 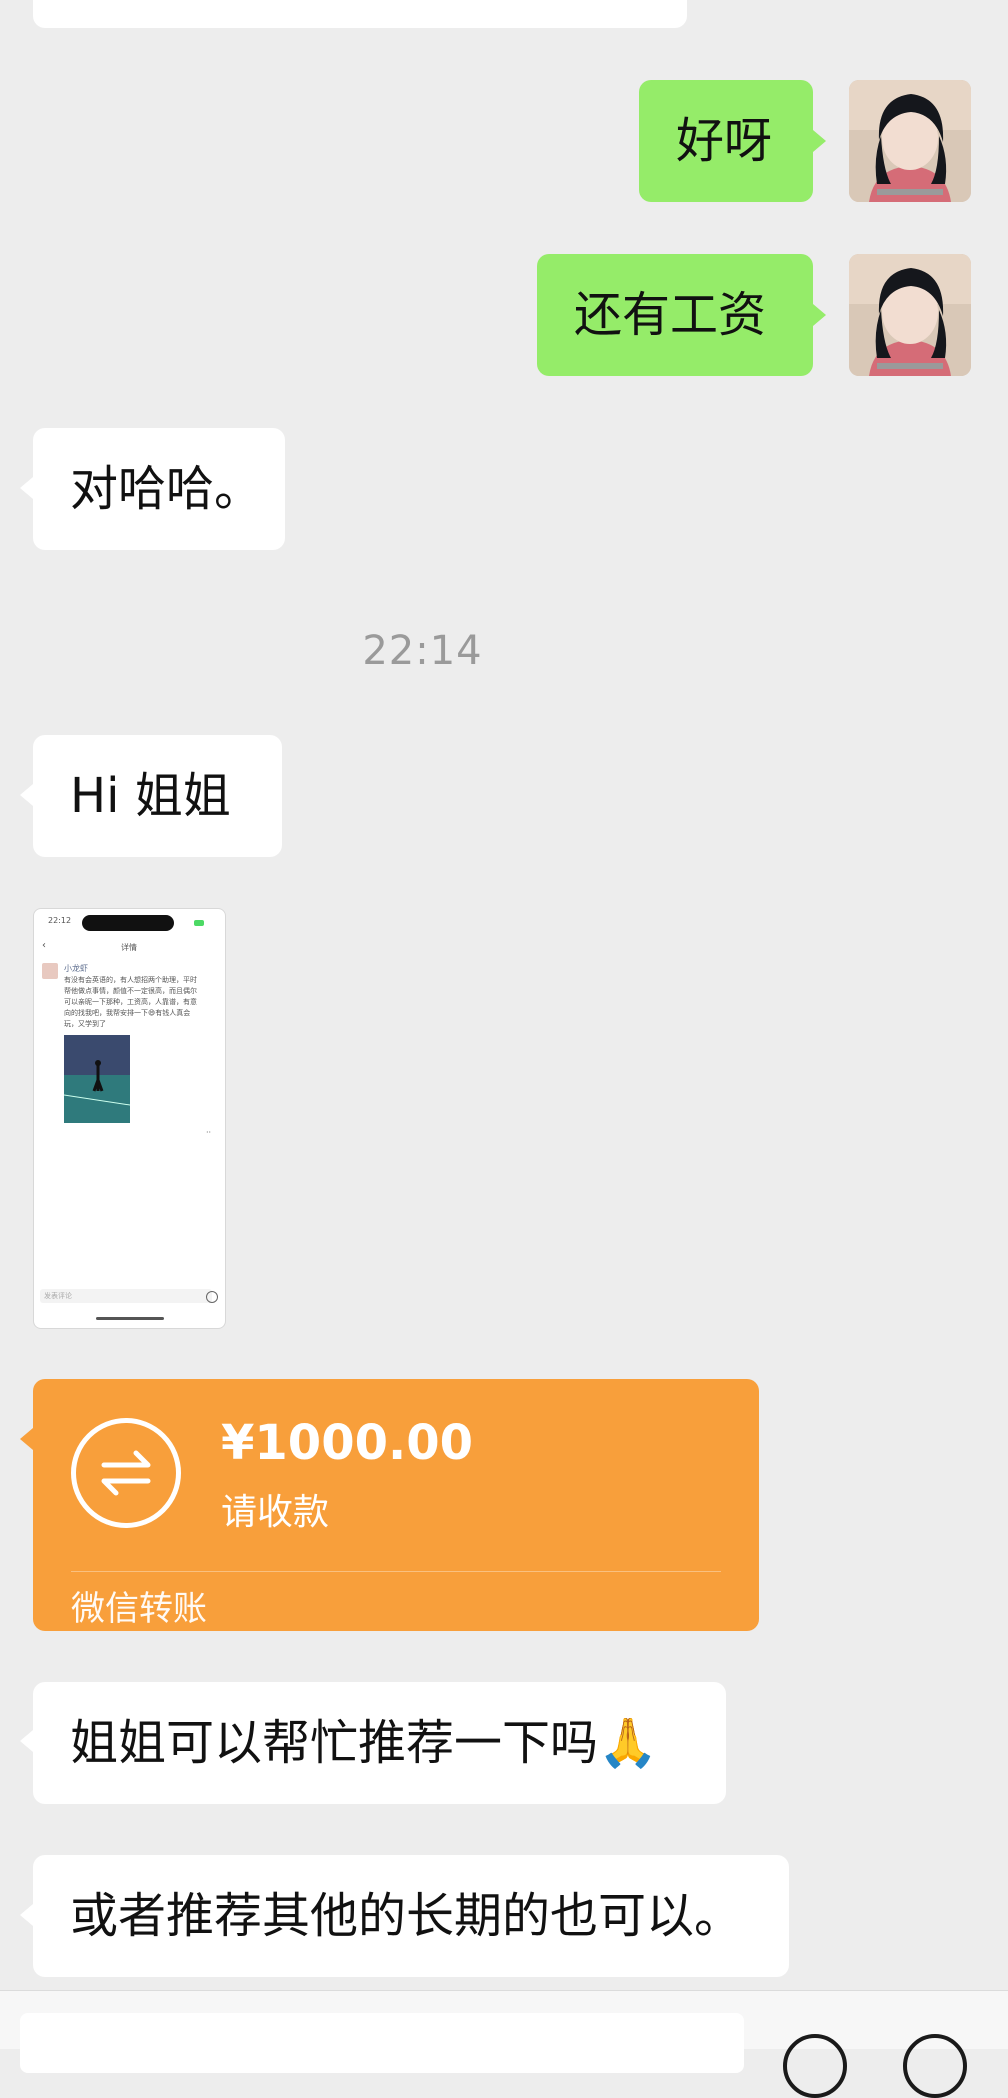 I want to click on thumb-comment-placeholder: 发表评论, so click(x=58, y=1296).